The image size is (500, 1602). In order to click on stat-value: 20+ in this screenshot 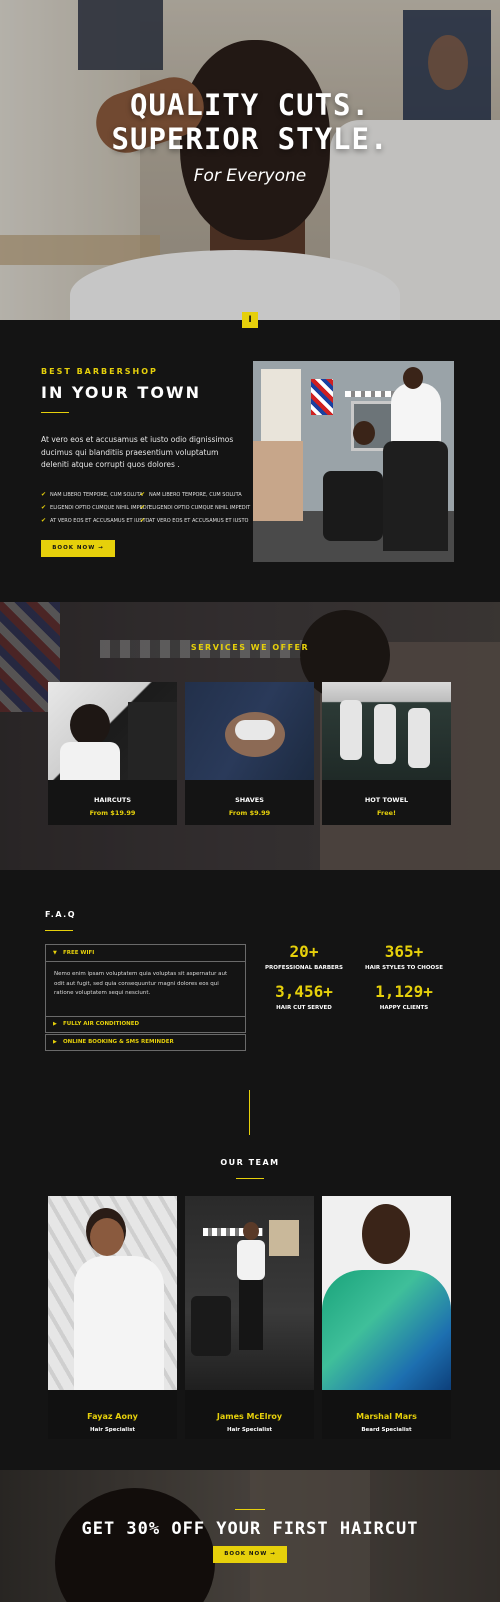, I will do `click(304, 951)`.